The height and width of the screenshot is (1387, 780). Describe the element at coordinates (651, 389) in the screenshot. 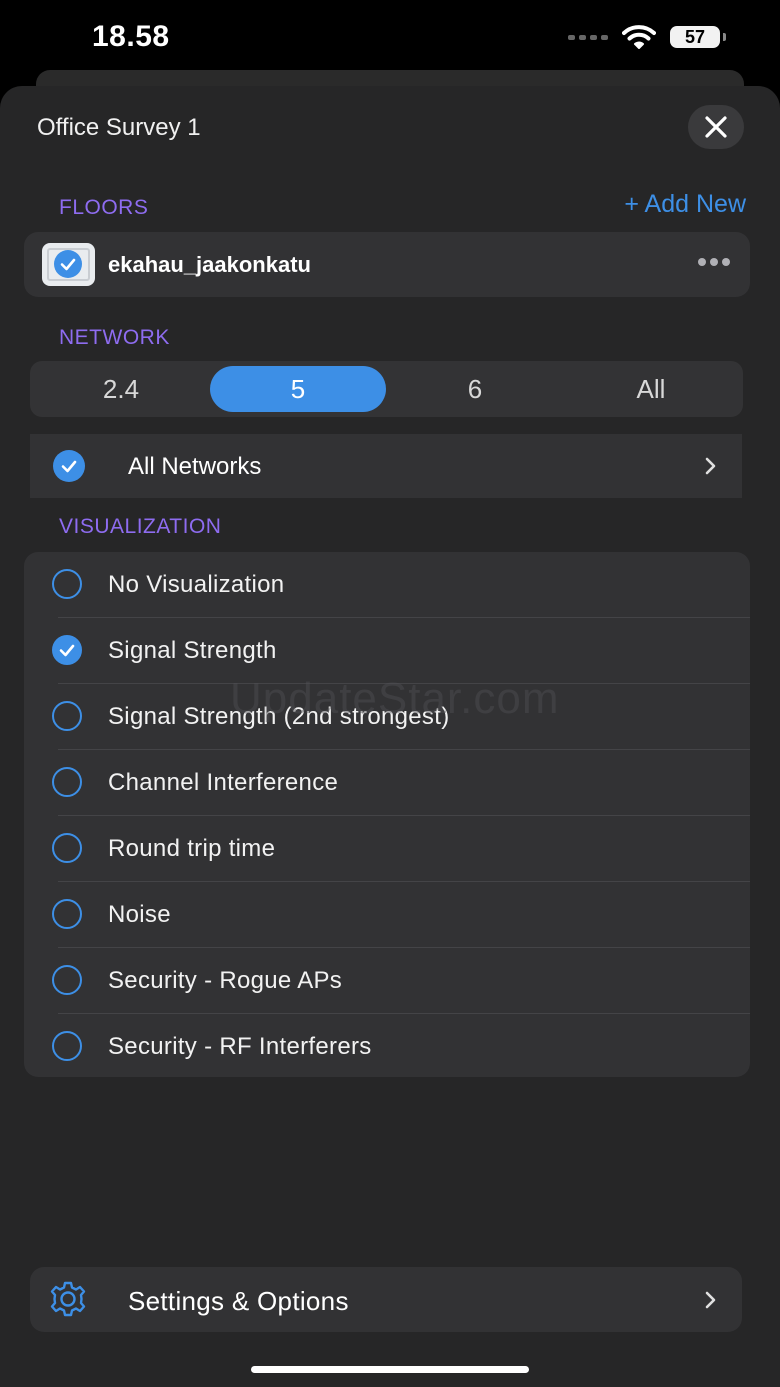

I see `band-option-all: All` at that location.